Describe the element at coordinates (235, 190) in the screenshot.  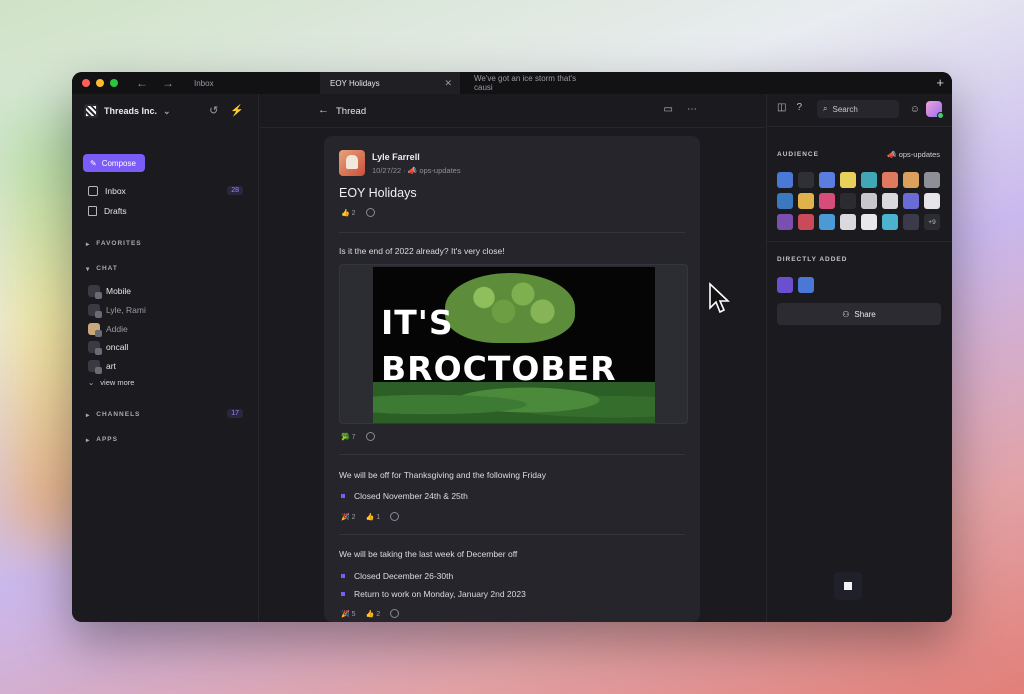
I see `inbox-count-badge: 28` at that location.